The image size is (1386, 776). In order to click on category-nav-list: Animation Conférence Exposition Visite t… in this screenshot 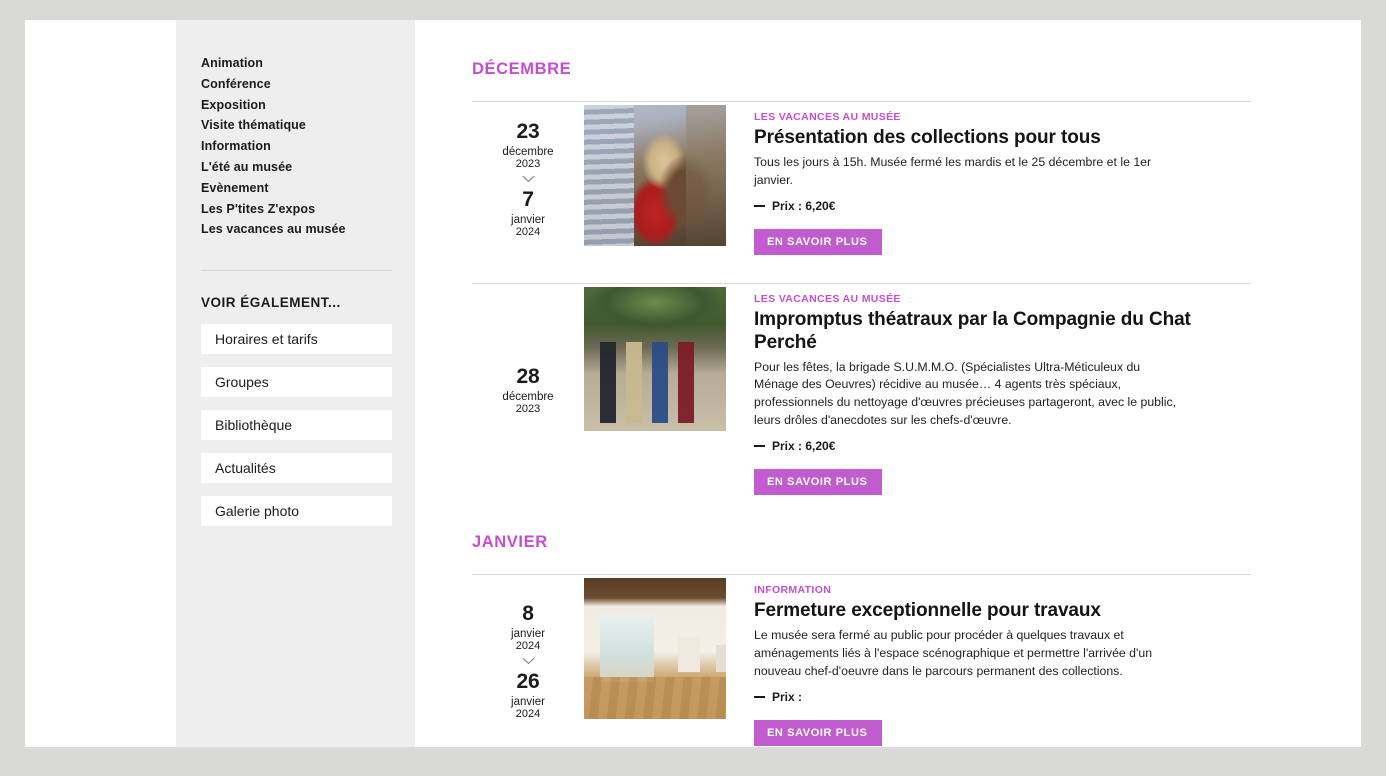, I will do `click(296, 146)`.